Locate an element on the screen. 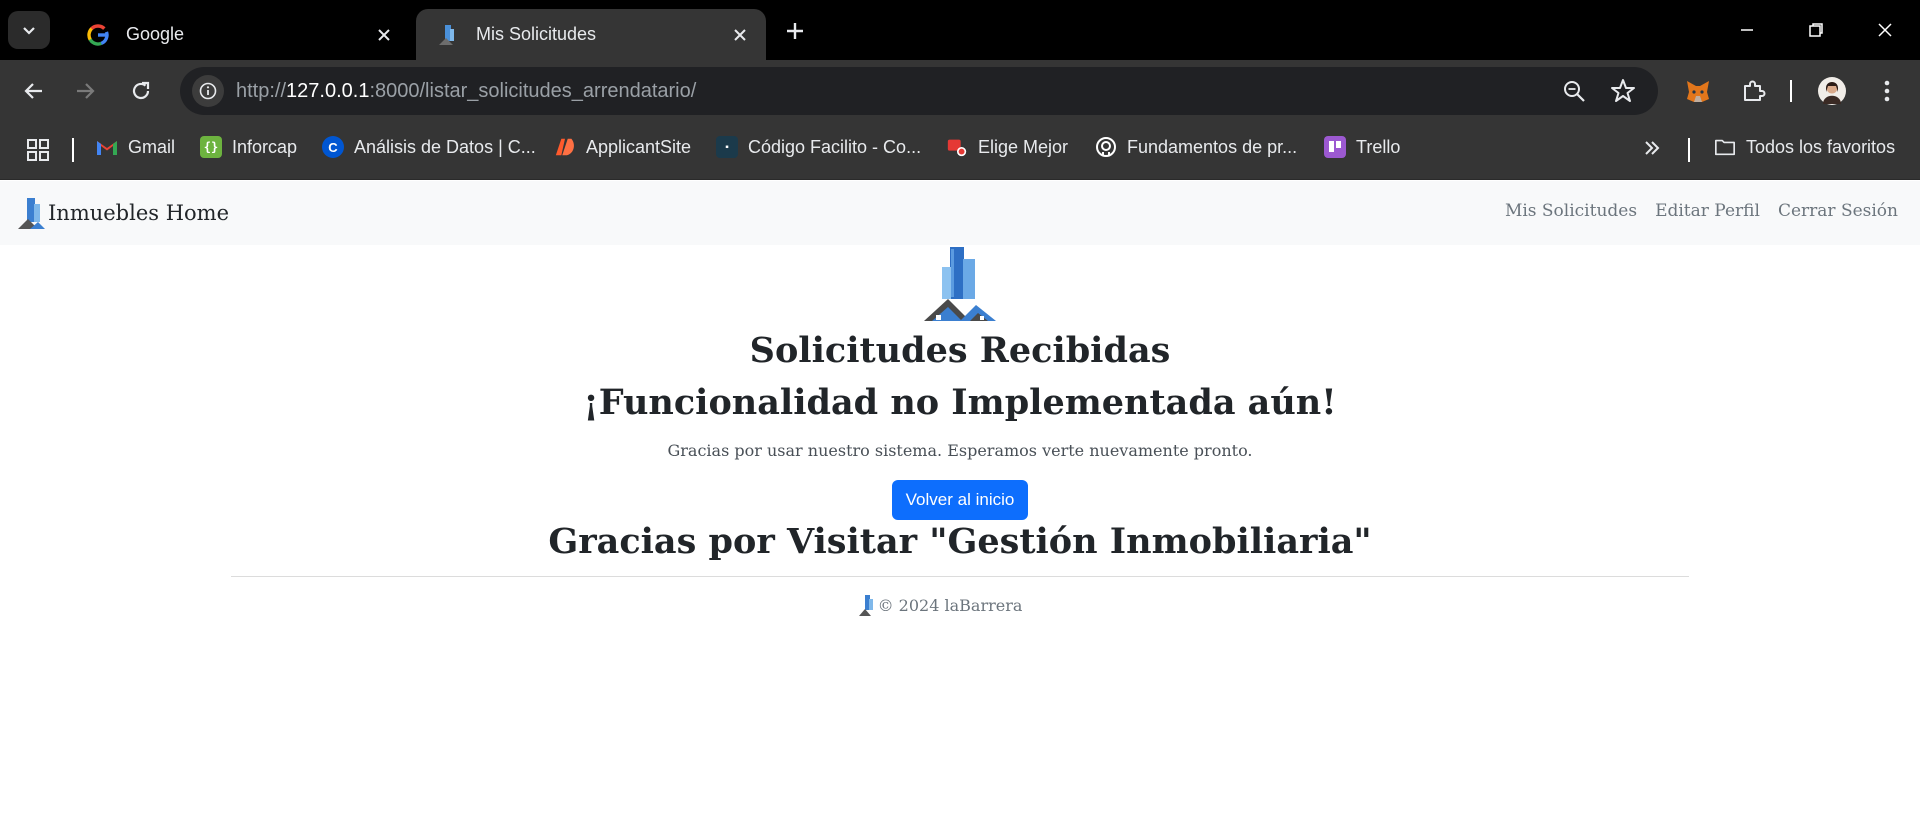  trello-icon is located at coordinates (1335, 147).